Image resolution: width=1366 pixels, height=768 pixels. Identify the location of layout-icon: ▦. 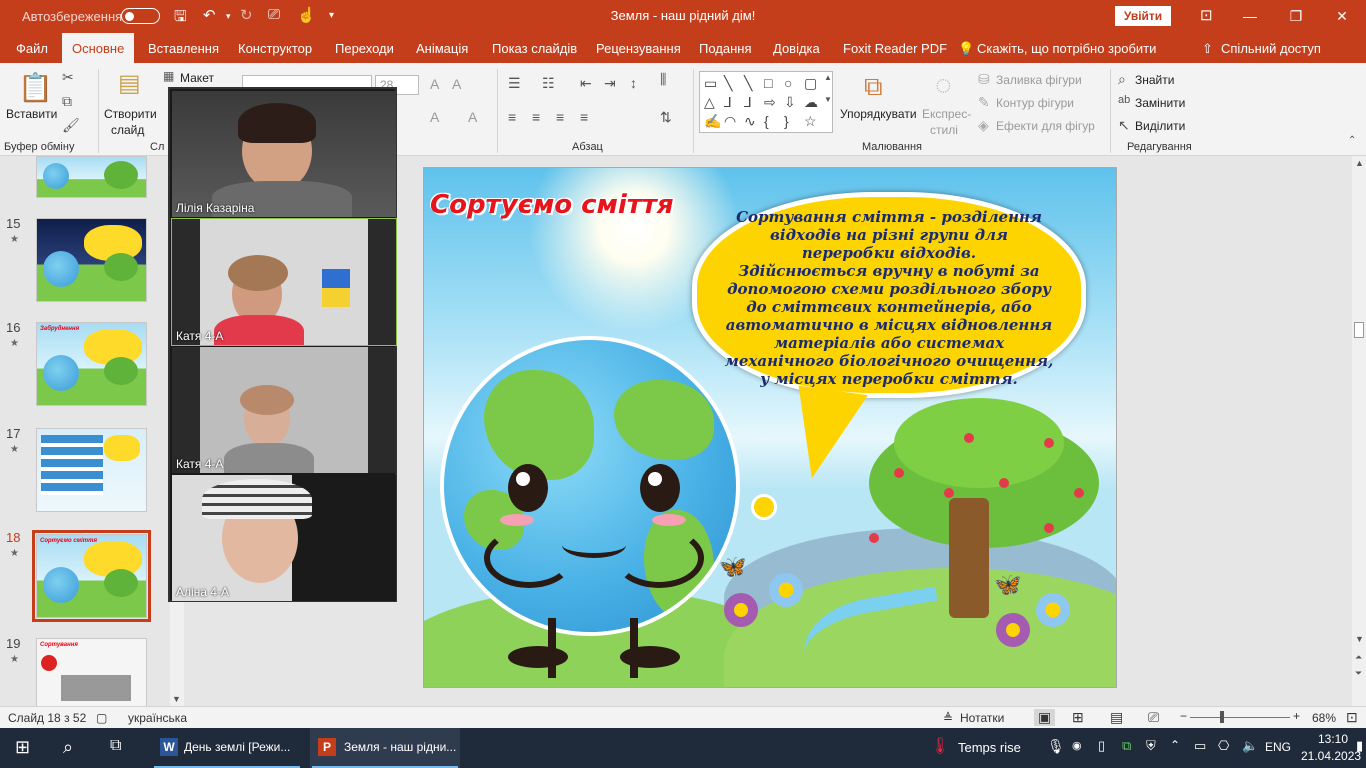
(168, 76).